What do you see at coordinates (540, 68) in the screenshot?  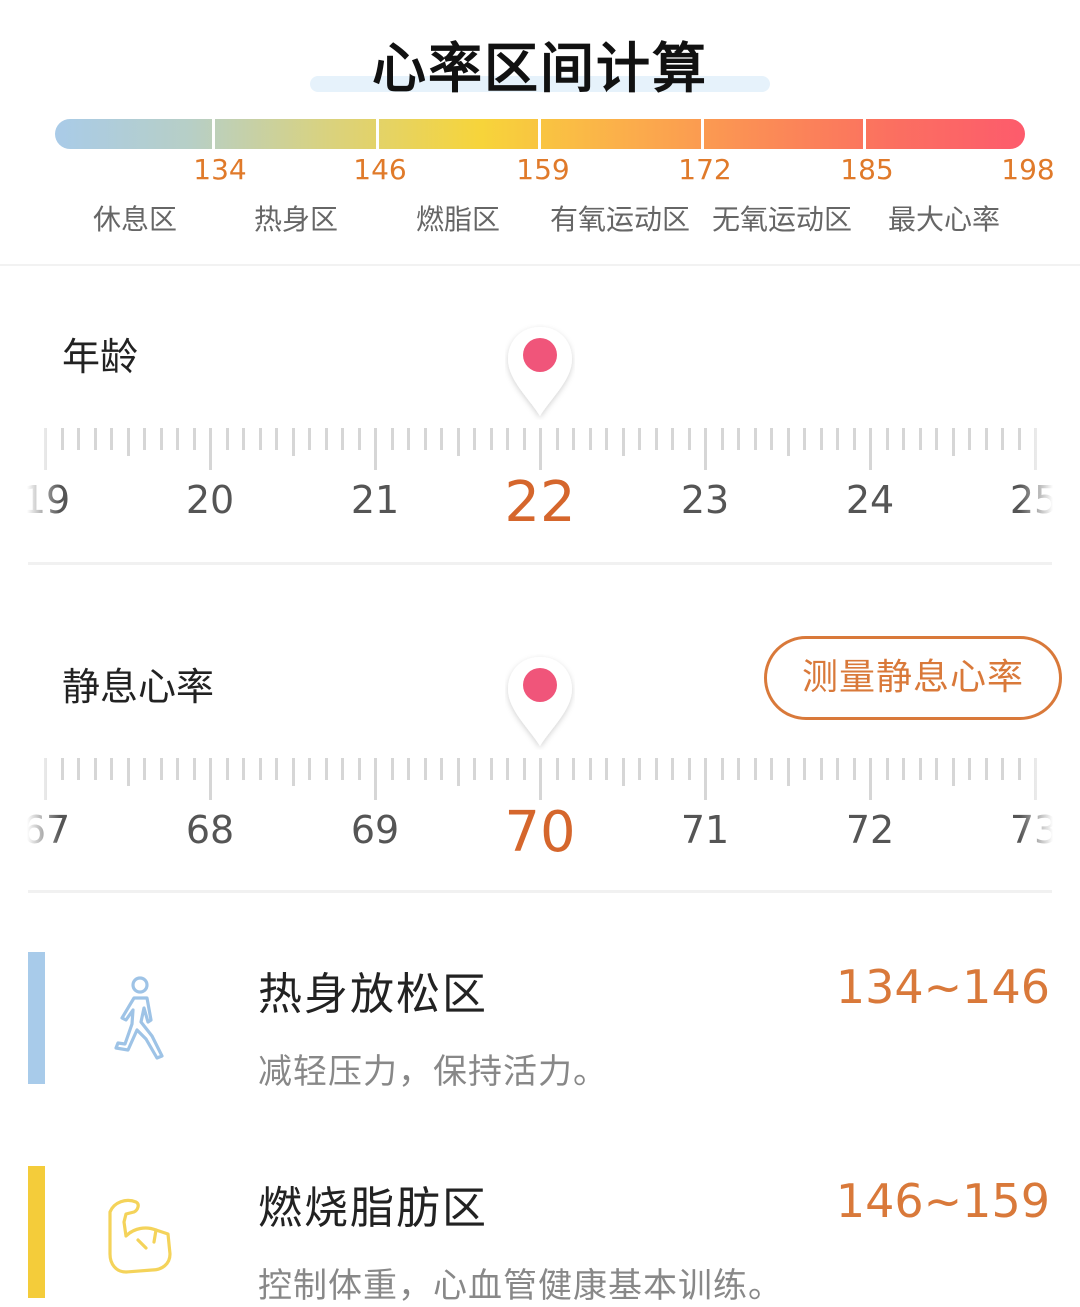 I see `page-title: 心率区间计算` at bounding box center [540, 68].